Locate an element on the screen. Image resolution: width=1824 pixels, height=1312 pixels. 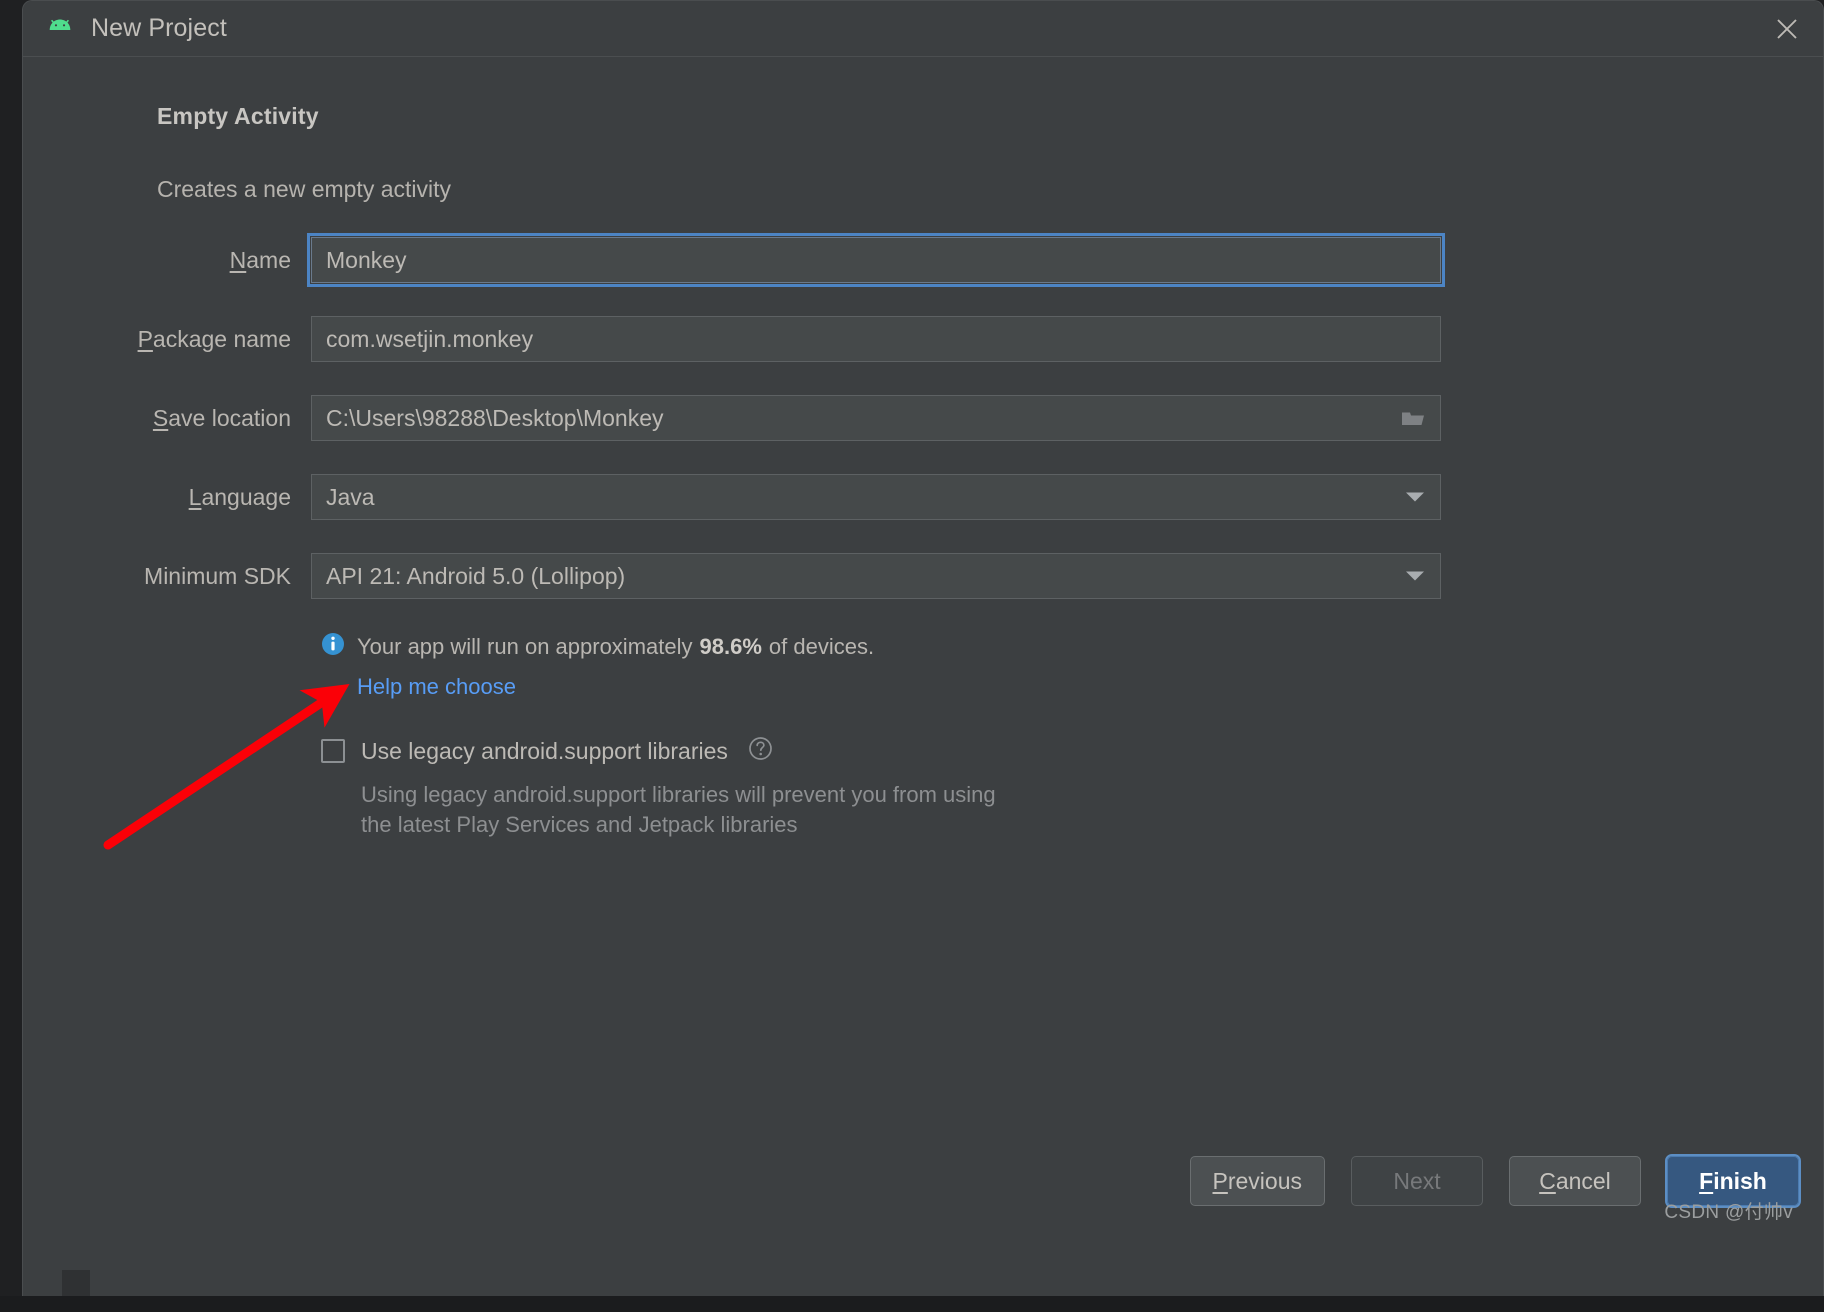
help-me-choose-link: Help me choose is located at coordinates (436, 687).